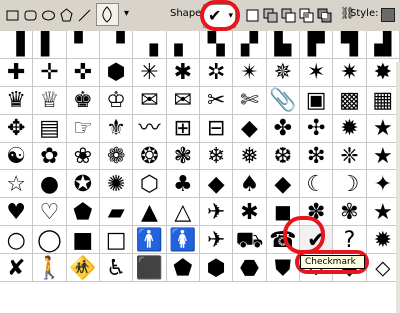  Describe the element at coordinates (250, 100) in the screenshot. I see `shape-cell: ✄` at that location.